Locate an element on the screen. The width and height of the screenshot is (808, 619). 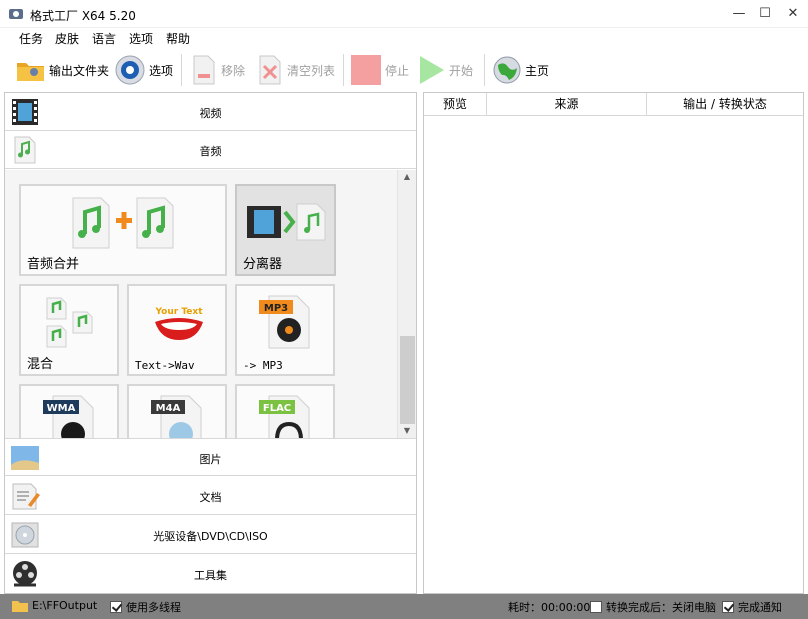
category-optical-label: 光驱设备\DVD\CD\ISO is located at coordinates (210, 536).